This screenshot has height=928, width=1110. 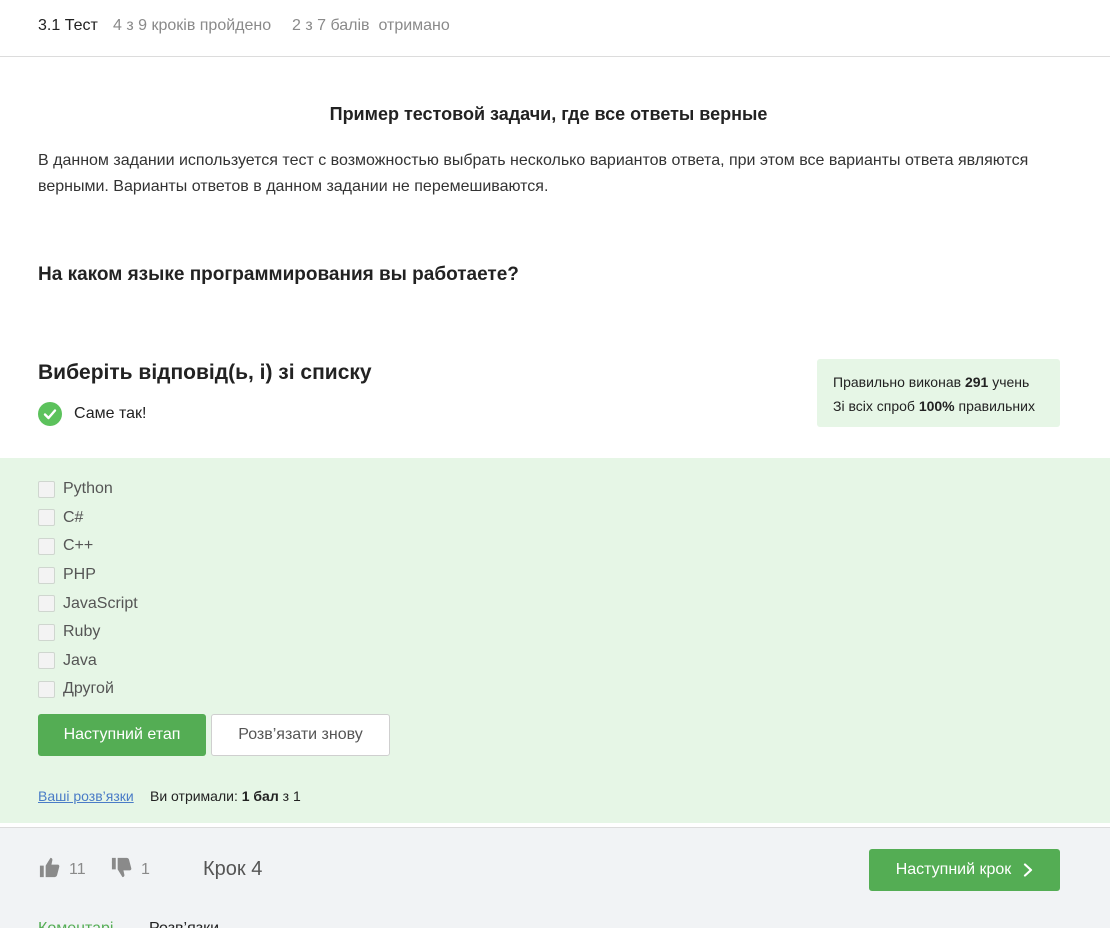 What do you see at coordinates (291, 796) in the screenshot?
I see `score-suffix: з 1` at bounding box center [291, 796].